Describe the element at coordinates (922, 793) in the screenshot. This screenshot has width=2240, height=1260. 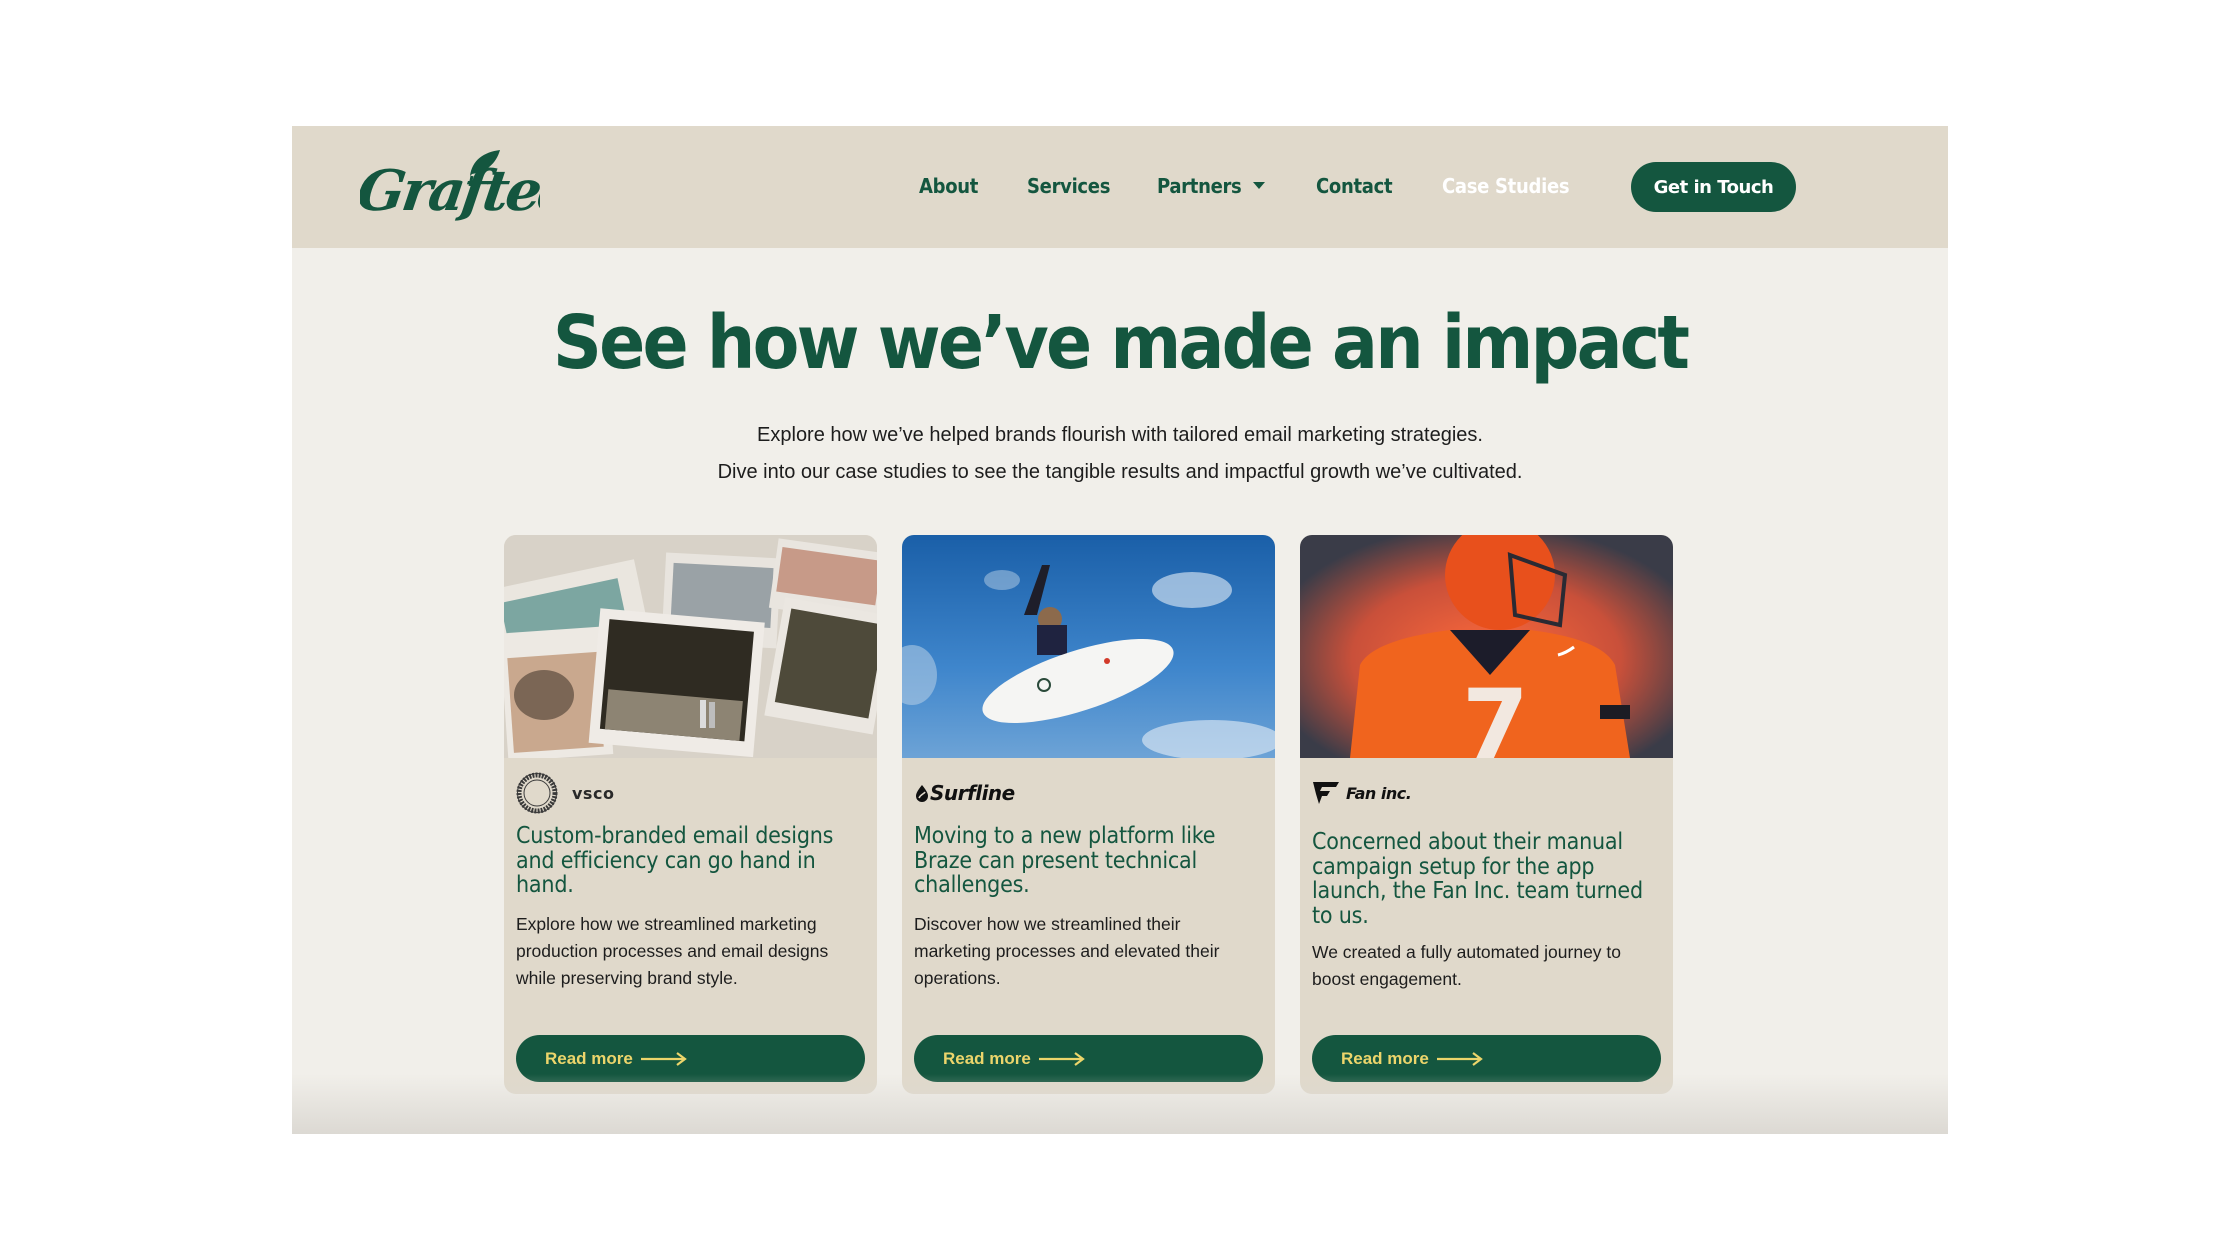
I see `surfline-drop-icon` at that location.